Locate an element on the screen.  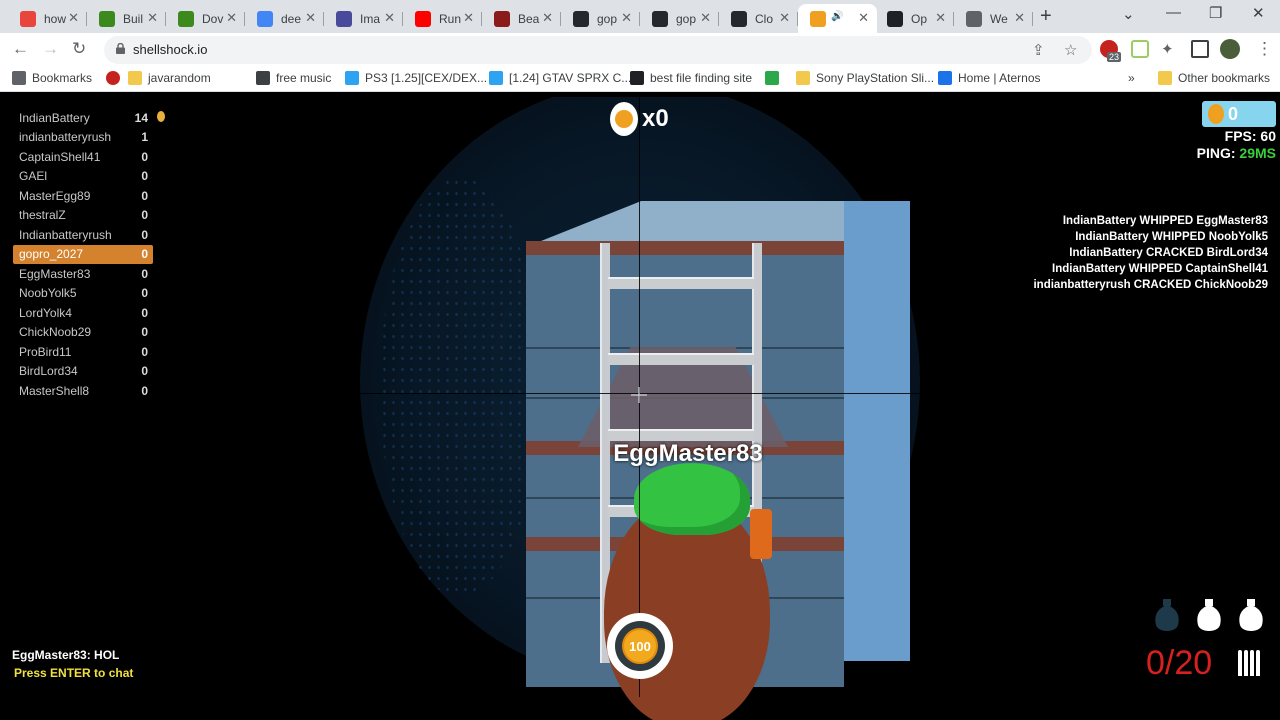
bookmark-item: Home | Aternos is located at coordinates (989, 78).